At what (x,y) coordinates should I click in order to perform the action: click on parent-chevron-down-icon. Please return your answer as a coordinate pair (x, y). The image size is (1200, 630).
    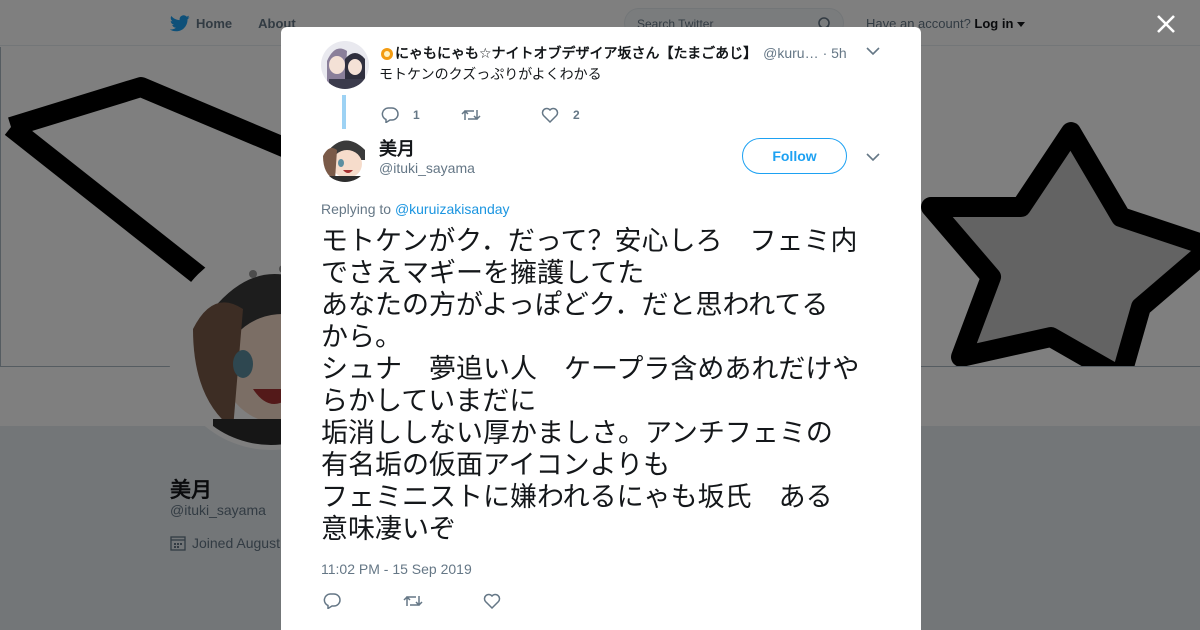
    Looking at the image, I should click on (873, 51).